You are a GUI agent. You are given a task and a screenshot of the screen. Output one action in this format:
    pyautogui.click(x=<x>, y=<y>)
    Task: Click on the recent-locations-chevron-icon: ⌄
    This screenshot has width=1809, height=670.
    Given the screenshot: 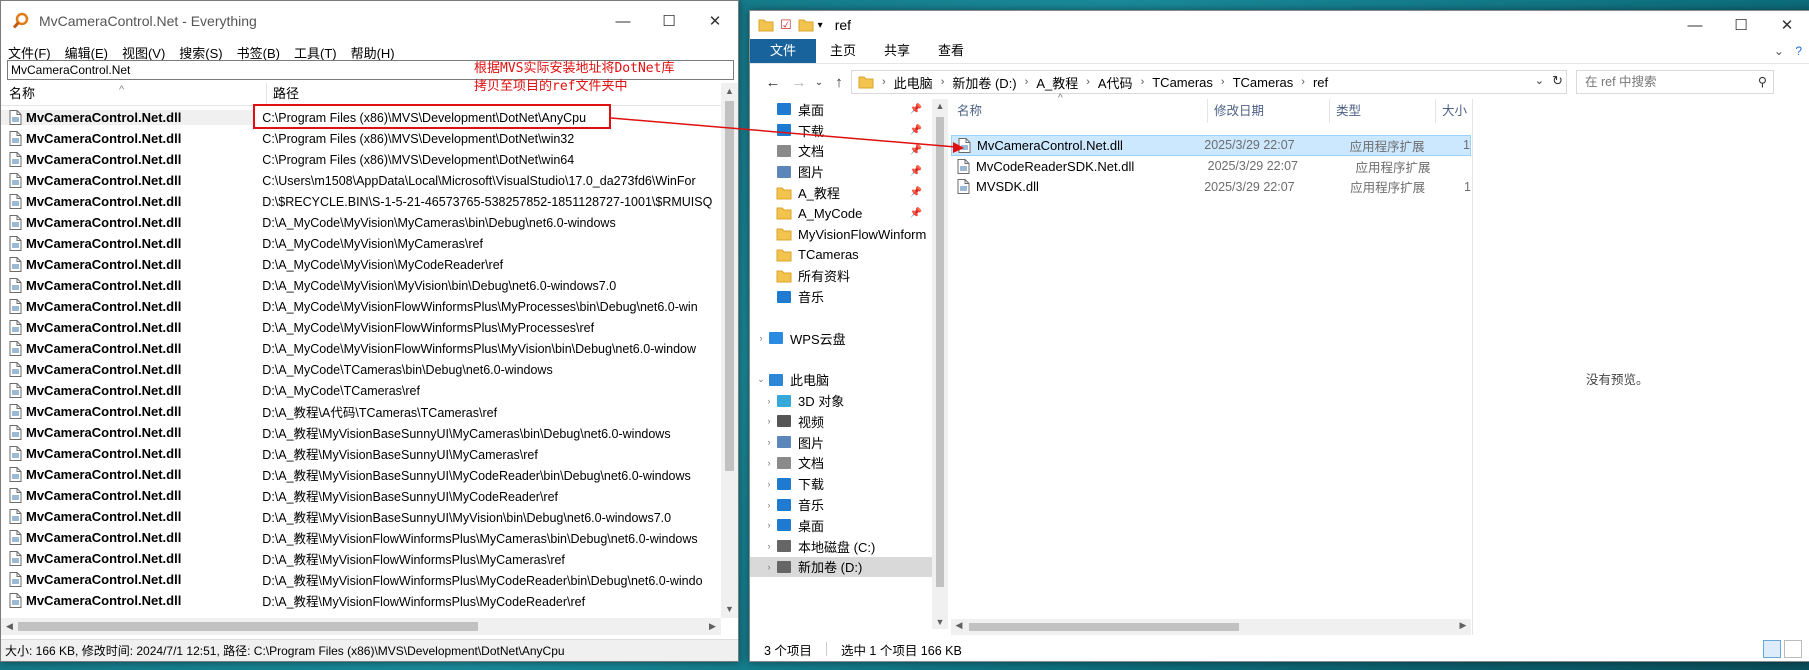 What is the action you would take?
    pyautogui.click(x=819, y=82)
    